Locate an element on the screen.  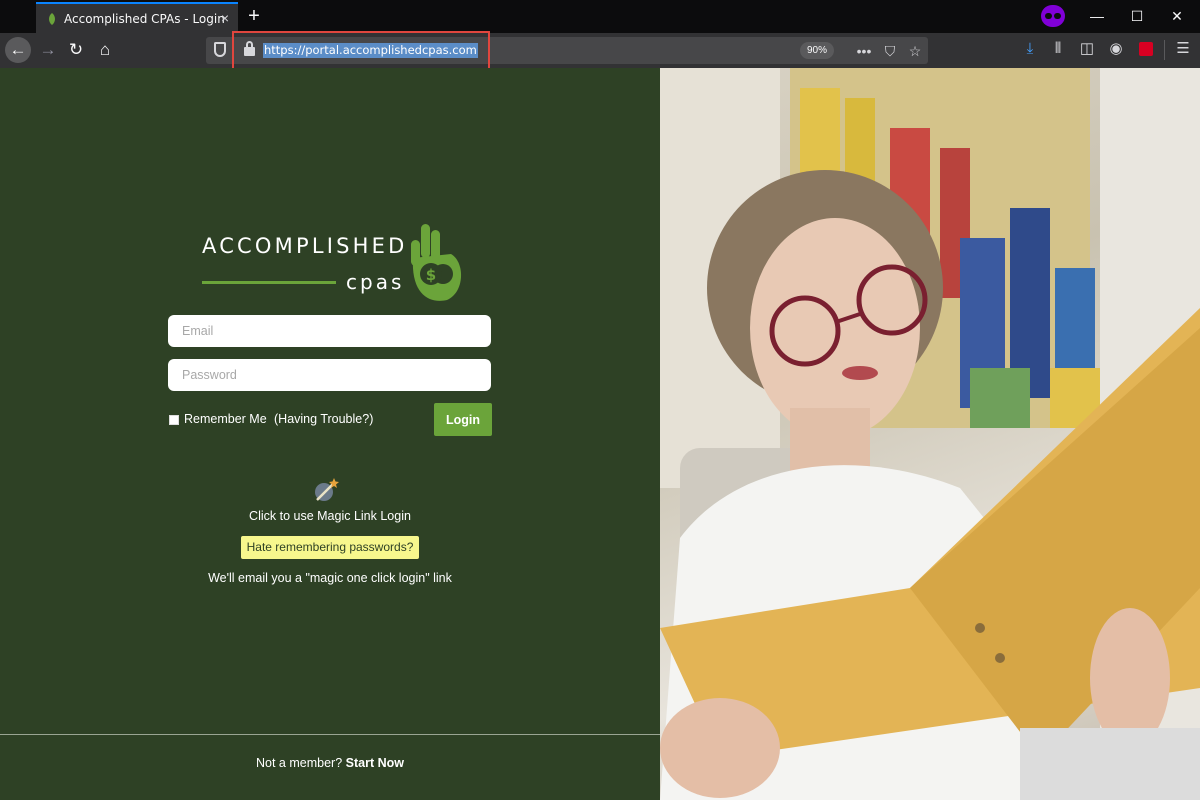
page-actions-icon: ••• is located at coordinates (864, 51).